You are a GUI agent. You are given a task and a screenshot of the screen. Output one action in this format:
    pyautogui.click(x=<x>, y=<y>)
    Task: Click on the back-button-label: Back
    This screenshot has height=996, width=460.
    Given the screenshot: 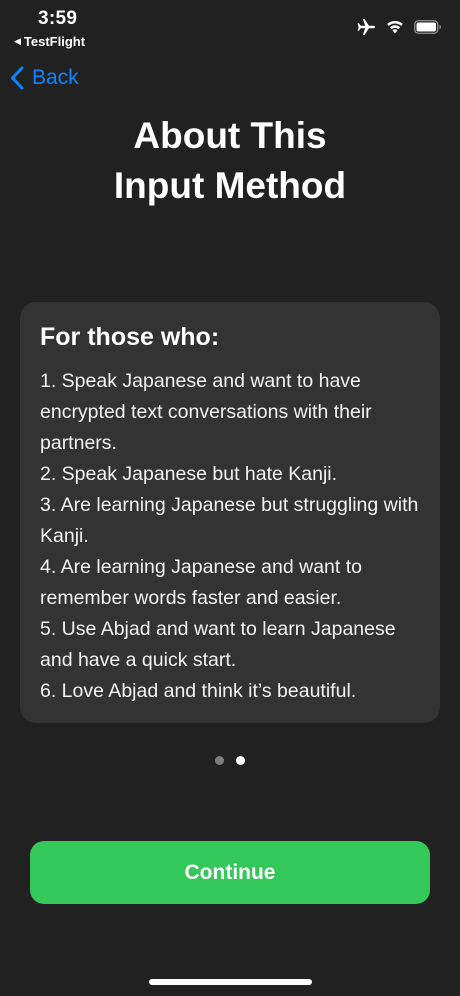 What is the action you would take?
    pyautogui.click(x=55, y=77)
    